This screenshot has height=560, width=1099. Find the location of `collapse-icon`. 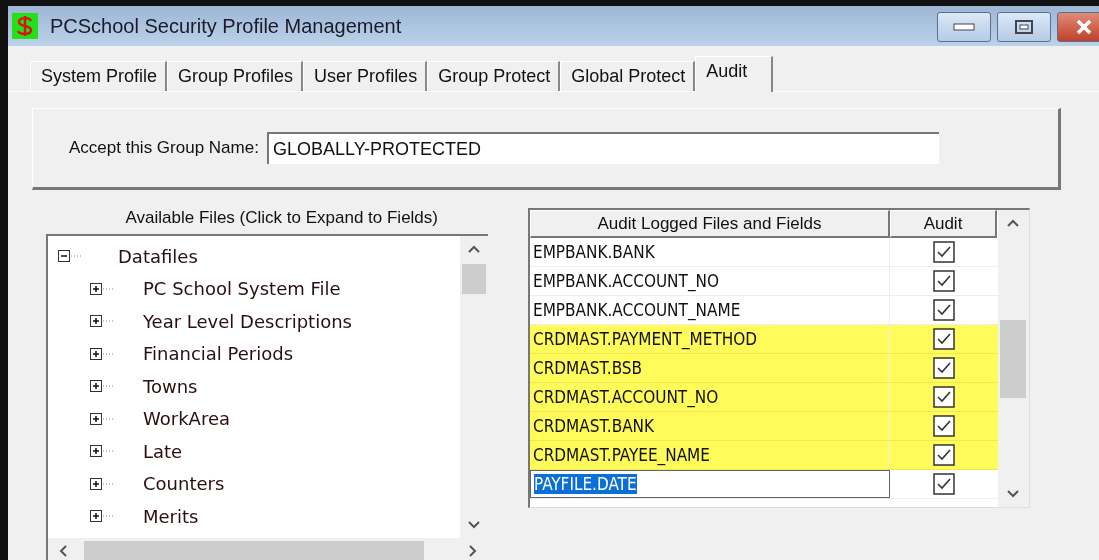

collapse-icon is located at coordinates (71, 256).